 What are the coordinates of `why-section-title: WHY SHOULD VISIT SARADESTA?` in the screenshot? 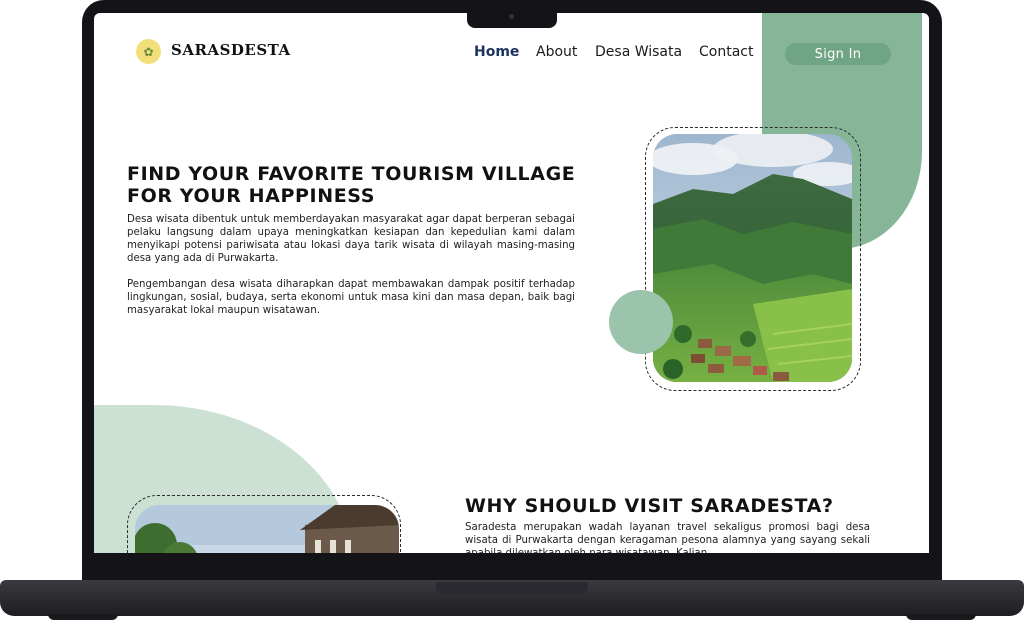 It's located at (649, 506).